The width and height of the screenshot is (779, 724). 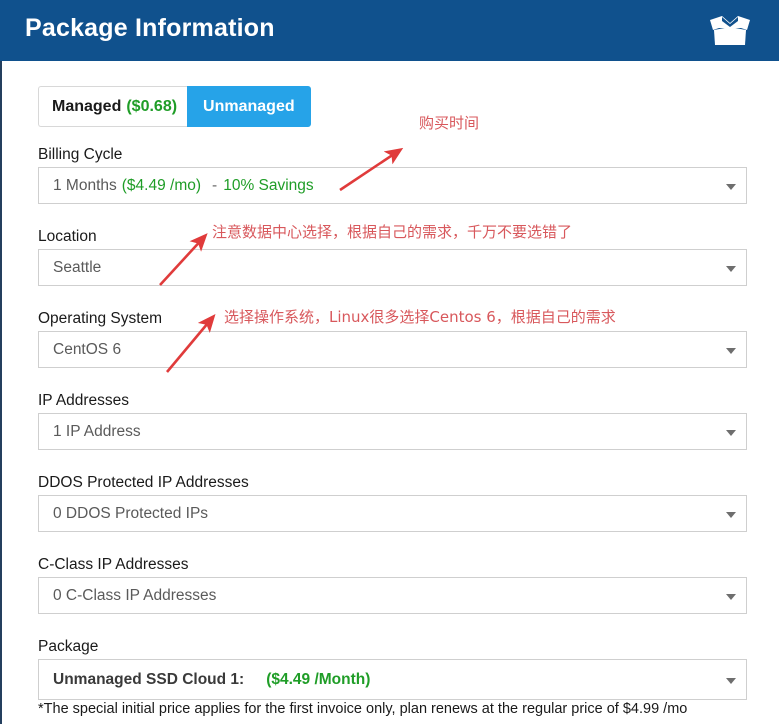 I want to click on unmanaged-toggle-button: Unmanaged, so click(x=249, y=106).